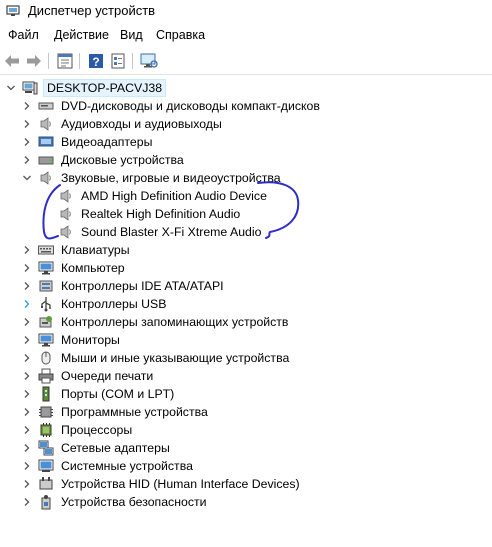 The width and height of the screenshot is (492, 547). What do you see at coordinates (46, 250) in the screenshot?
I see `keyboard-icon` at bounding box center [46, 250].